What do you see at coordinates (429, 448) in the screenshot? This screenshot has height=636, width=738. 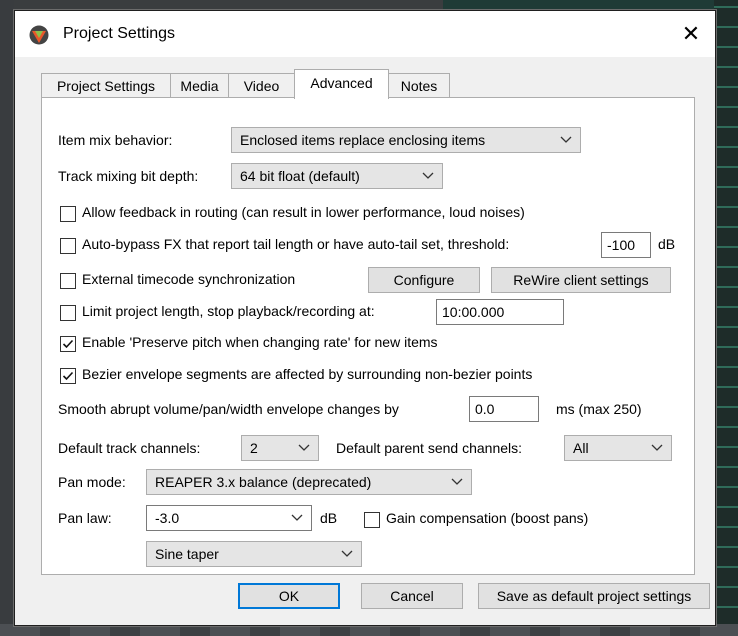 I see `parent-send-label: Default parent send channels:` at bounding box center [429, 448].